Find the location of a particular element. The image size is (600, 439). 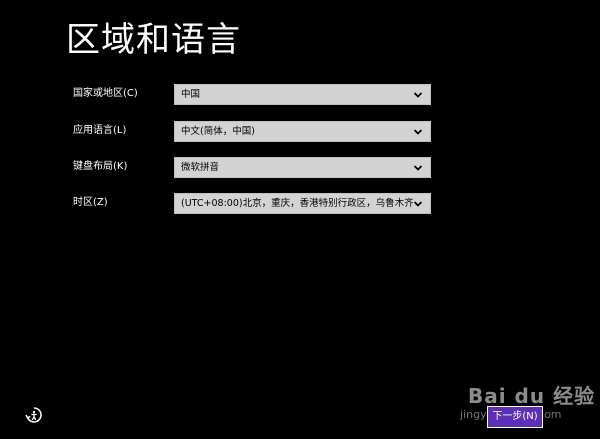

ease-of-access-icon is located at coordinates (34, 415).